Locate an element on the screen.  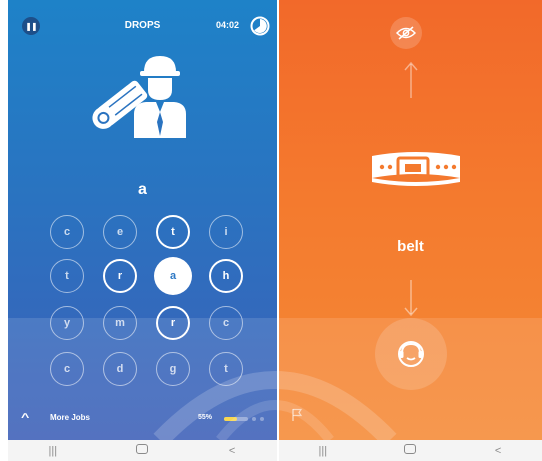
arrow-up-icon is located at coordinates (411, 79).